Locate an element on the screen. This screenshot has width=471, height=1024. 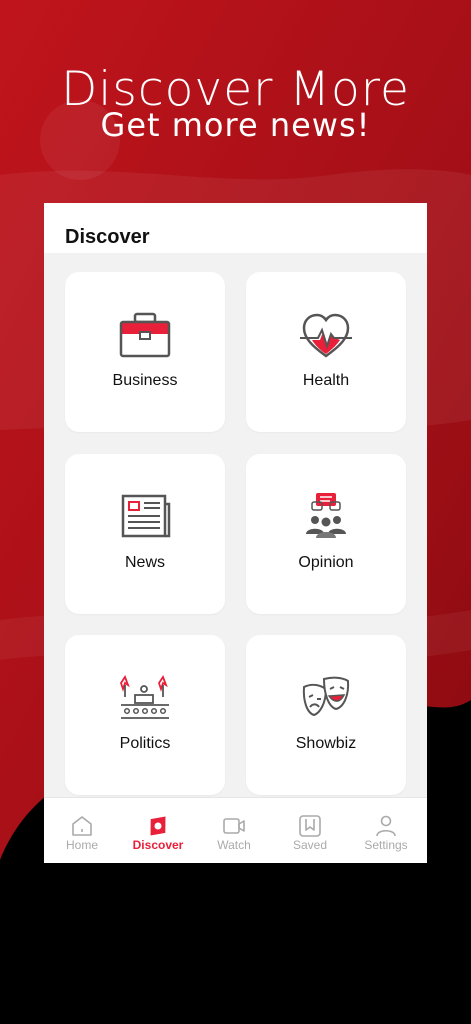
category-label: Health is located at coordinates (326, 380).